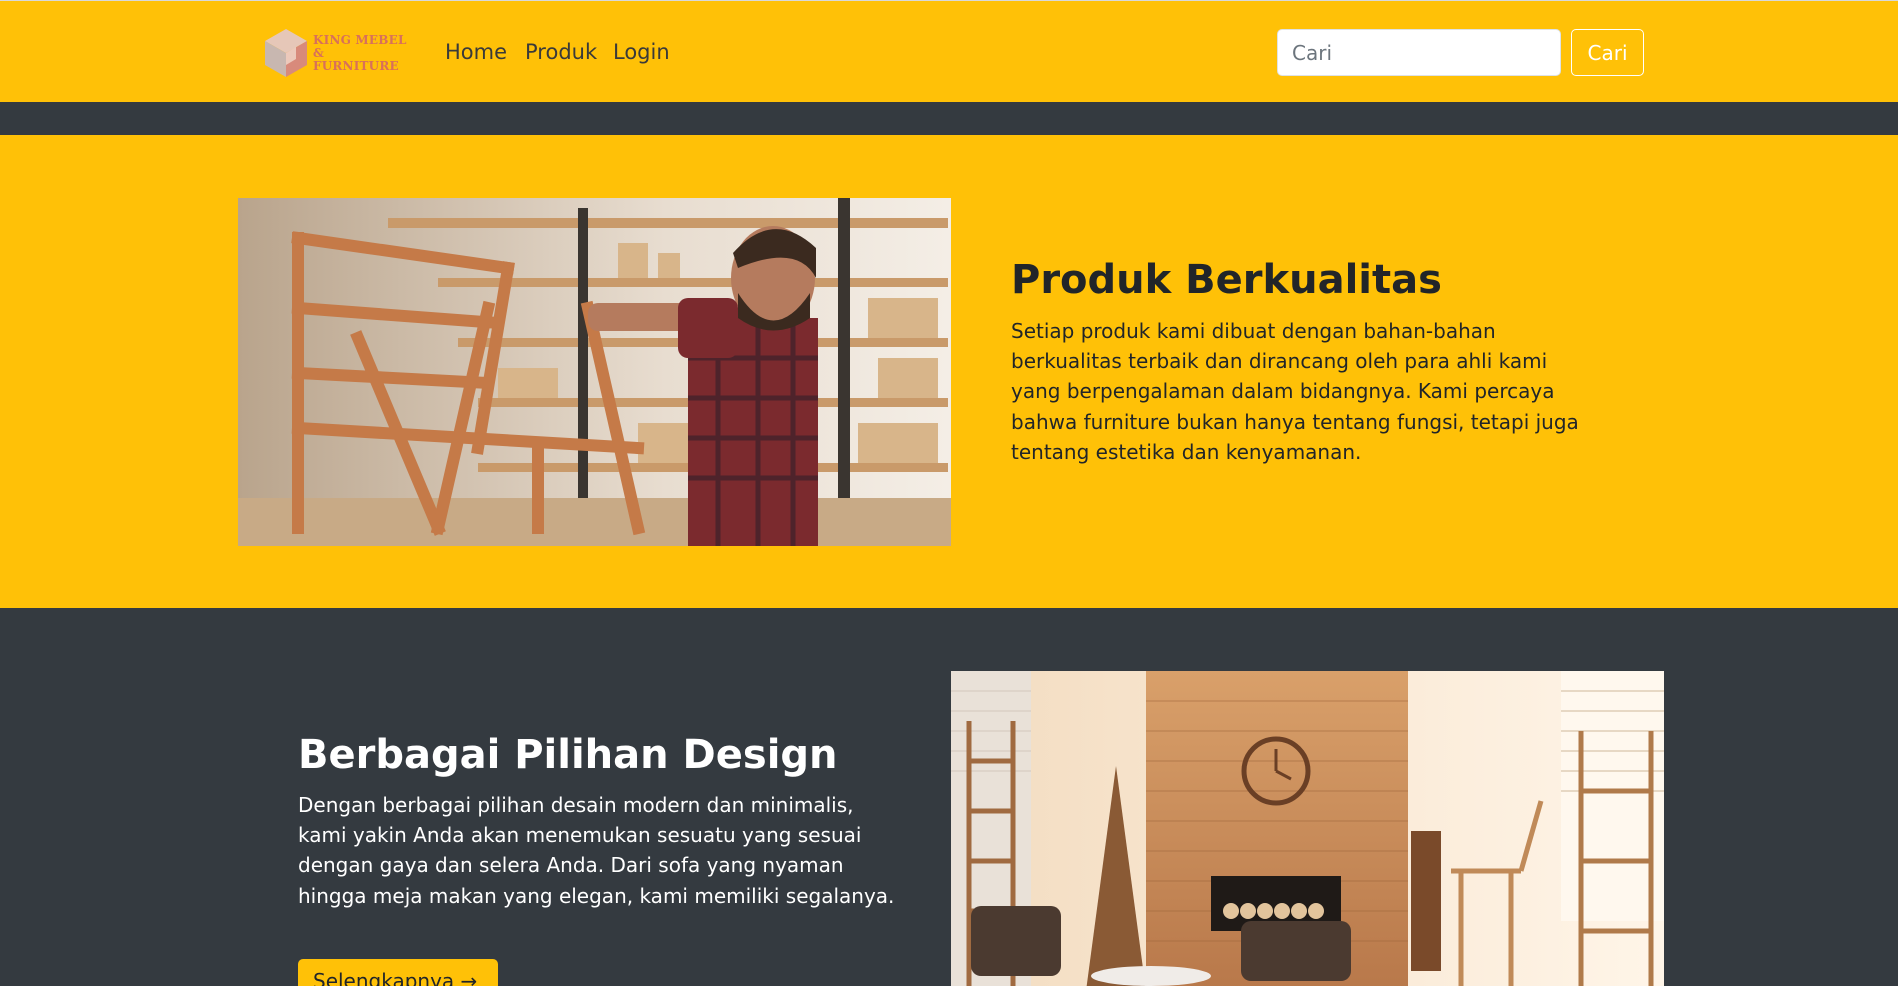  I want to click on logo-text-line1: KING MEBEL, so click(360, 39).